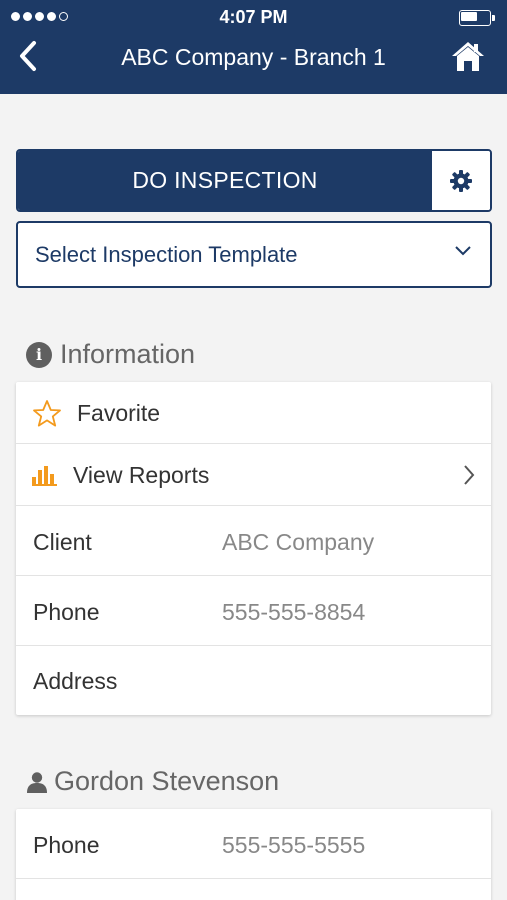 Image resolution: width=507 pixels, height=900 pixels. I want to click on status-bar: 4:07 PM, so click(253, 18).